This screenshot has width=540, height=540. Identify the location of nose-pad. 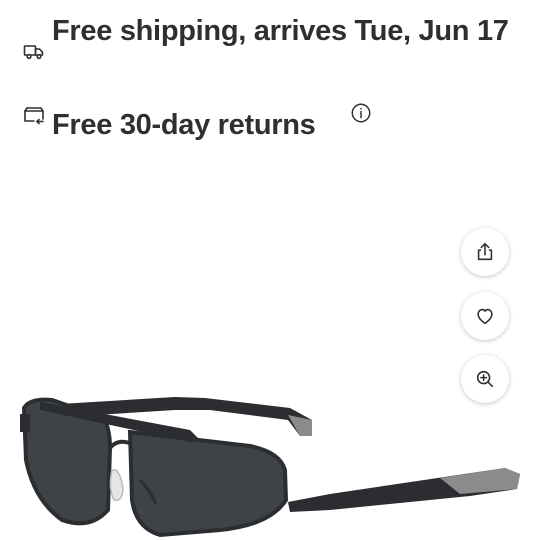
(116, 485).